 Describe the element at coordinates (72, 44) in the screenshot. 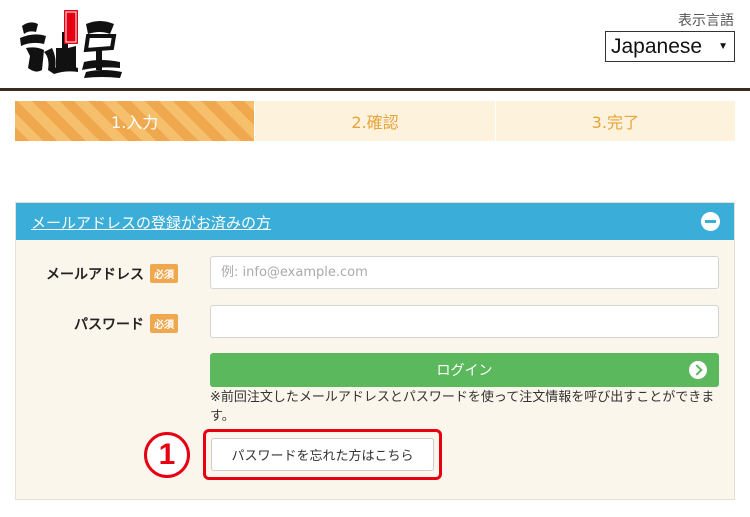

I see `logo-icon` at that location.